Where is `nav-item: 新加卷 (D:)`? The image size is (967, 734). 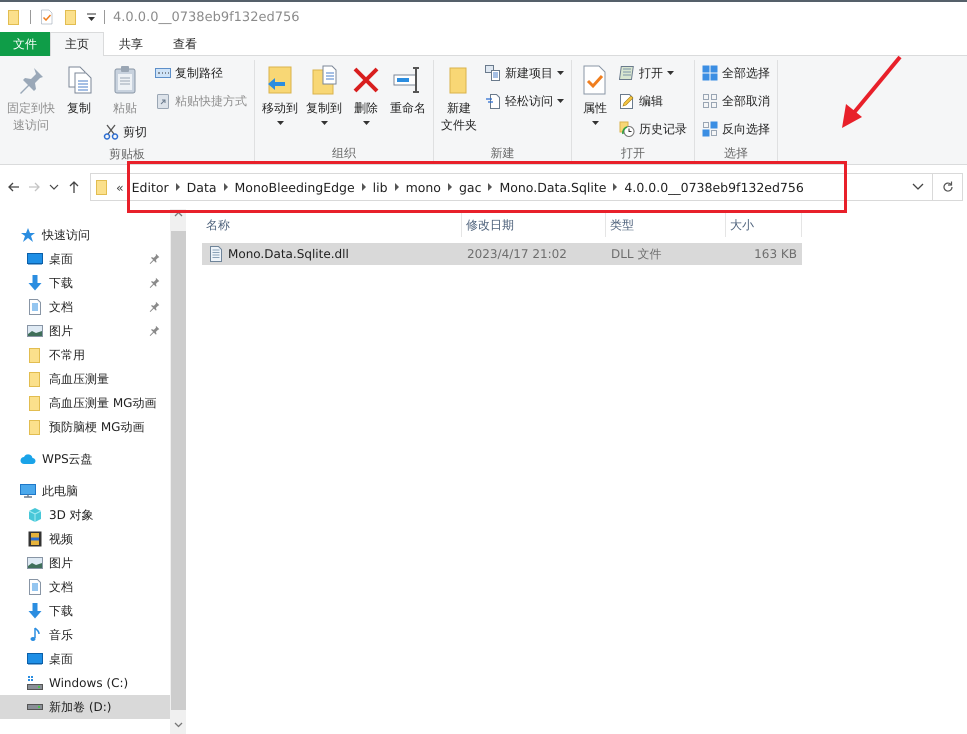 nav-item: 新加卷 (D:) is located at coordinates (85, 707).